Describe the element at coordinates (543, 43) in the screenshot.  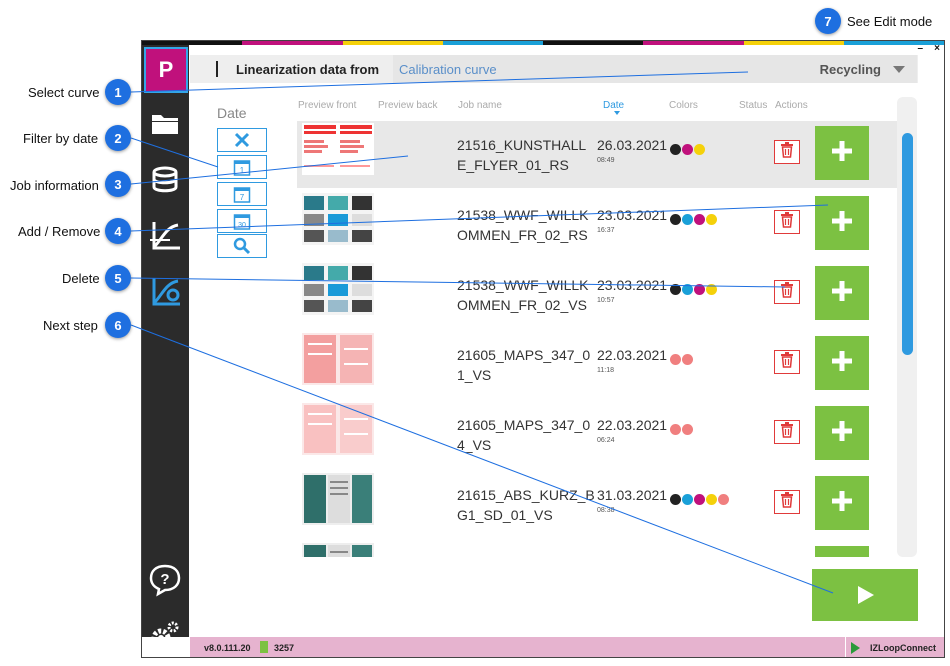
I see `color-strip` at that location.